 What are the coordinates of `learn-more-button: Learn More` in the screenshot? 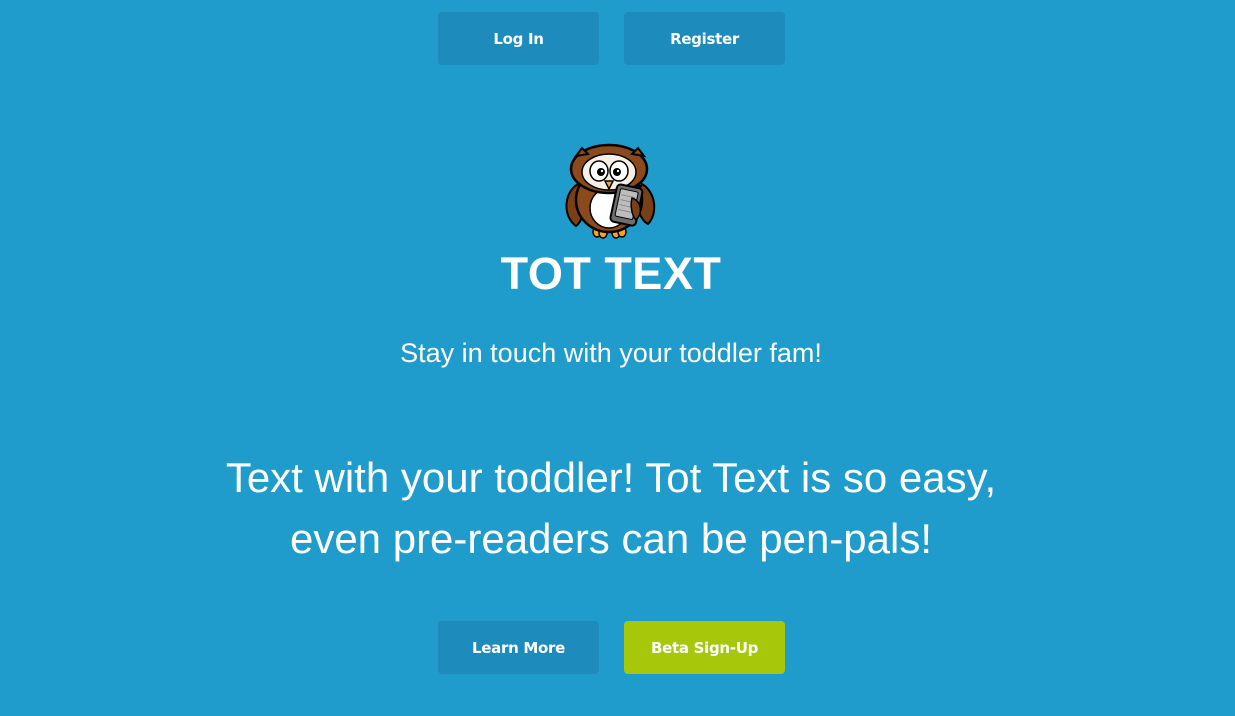 It's located at (518, 647).